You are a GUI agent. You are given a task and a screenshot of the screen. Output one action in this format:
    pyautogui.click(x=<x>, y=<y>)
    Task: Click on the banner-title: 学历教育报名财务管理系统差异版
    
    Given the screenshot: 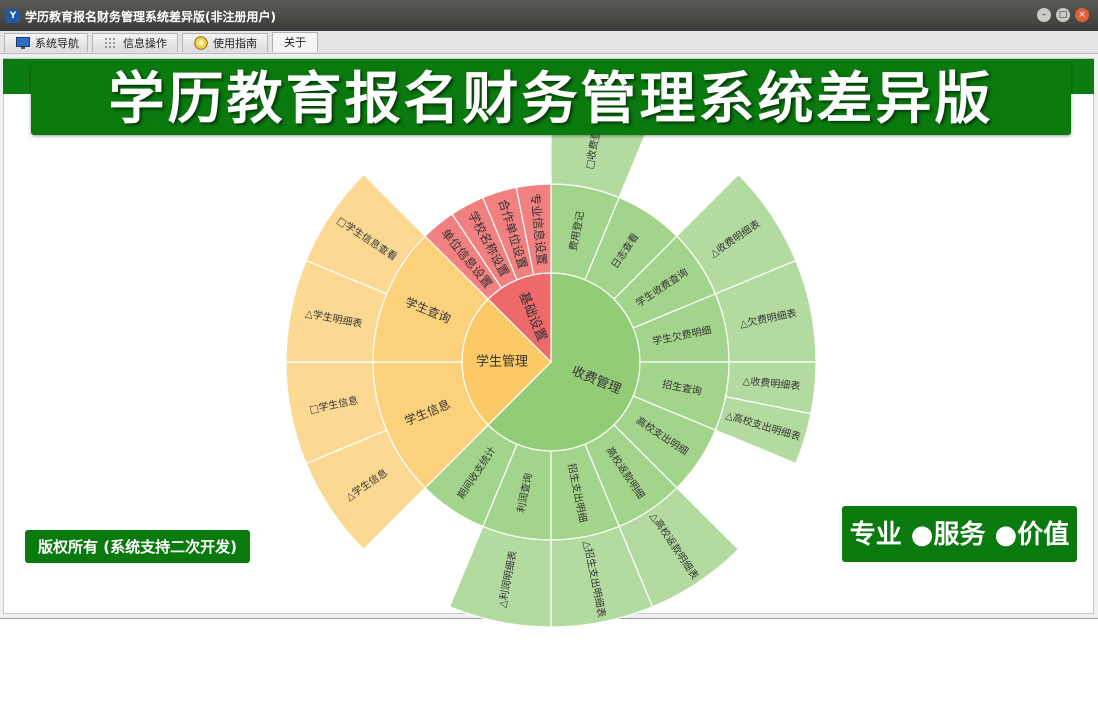 What is the action you would take?
    pyautogui.click(x=551, y=99)
    